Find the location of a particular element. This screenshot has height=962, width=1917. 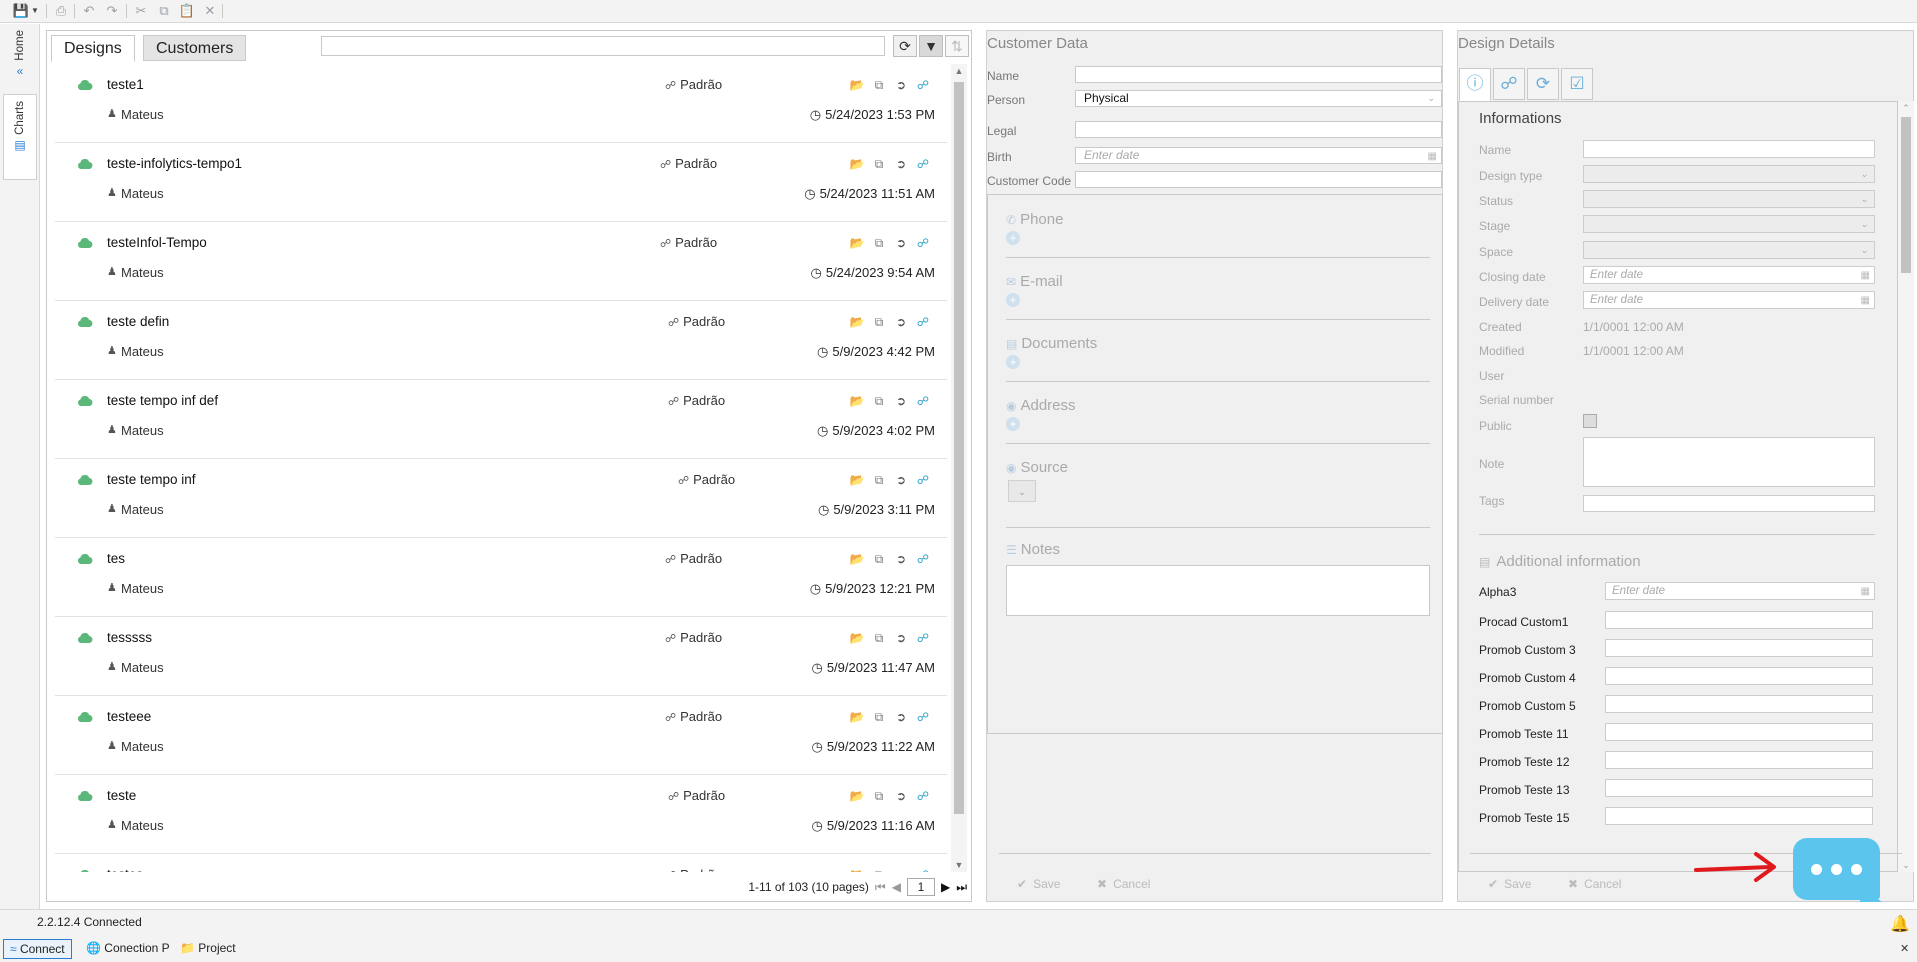

prev-page-button: ◀ is located at coordinates (896, 887).